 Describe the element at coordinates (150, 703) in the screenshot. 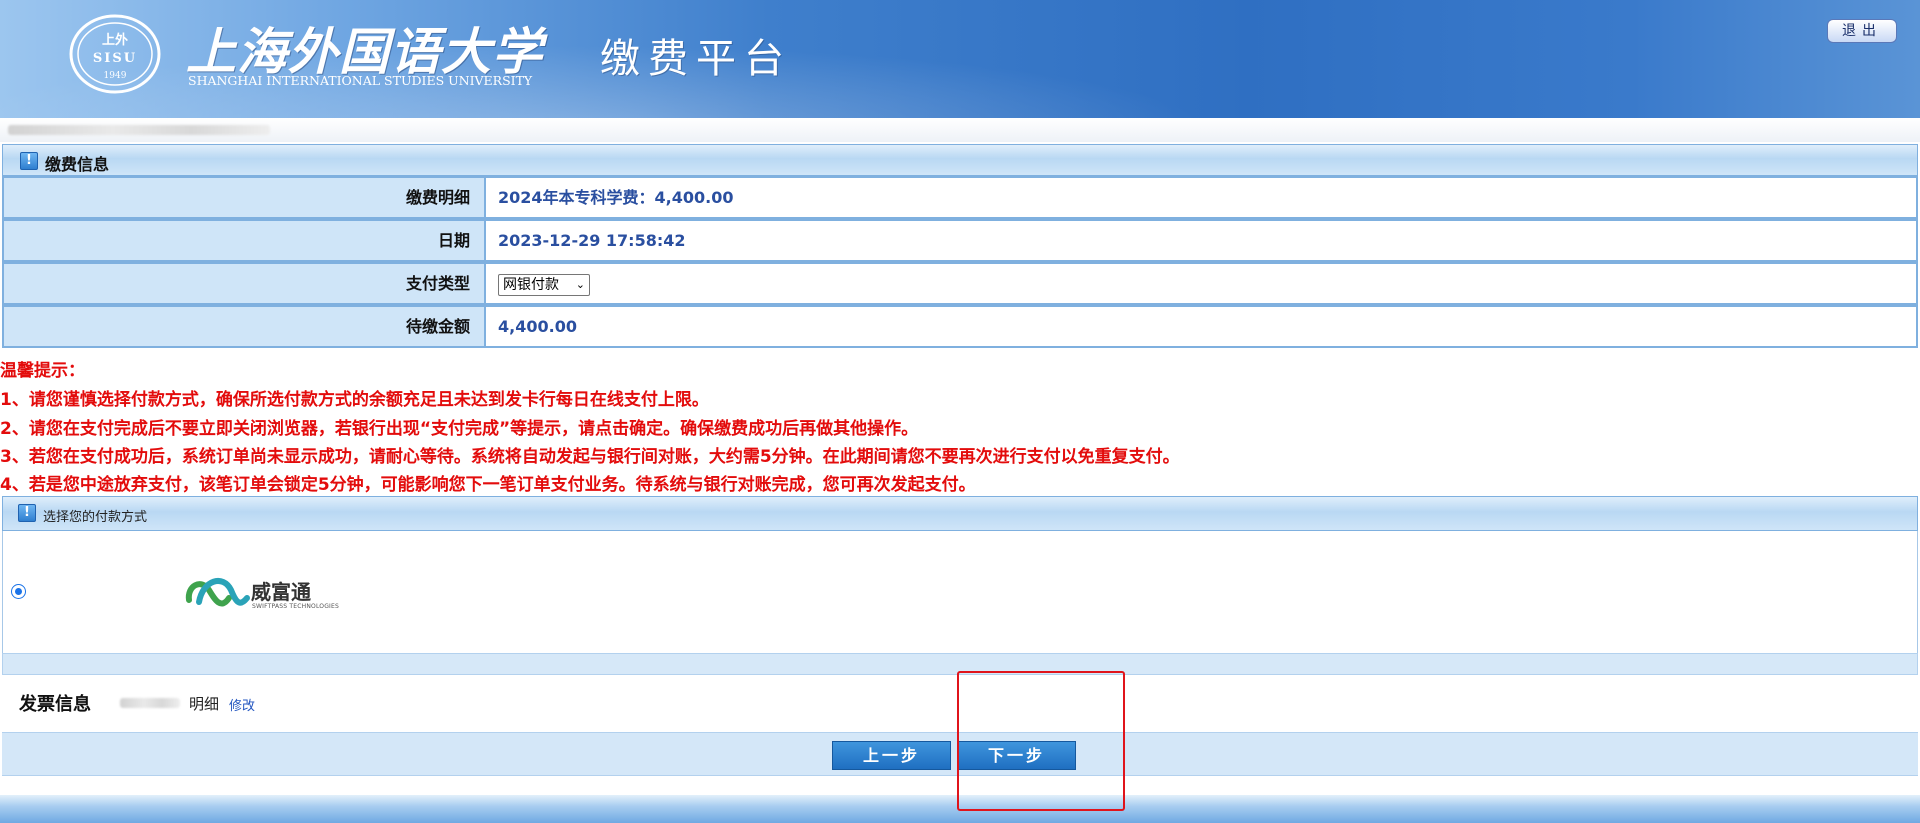

I see `redacted-invoice-name` at that location.